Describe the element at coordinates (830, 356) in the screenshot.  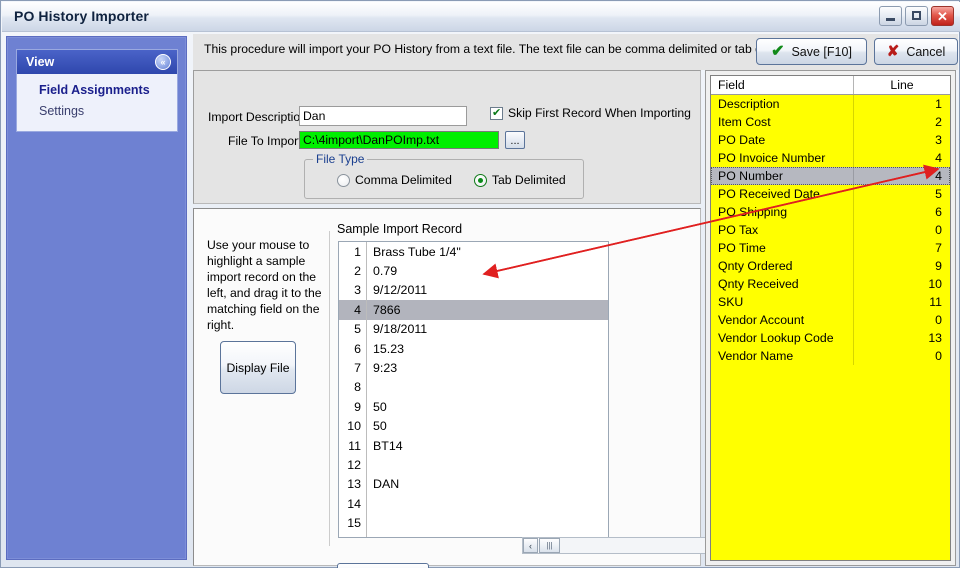
I see `grid-row: Vendor Name 0` at that location.